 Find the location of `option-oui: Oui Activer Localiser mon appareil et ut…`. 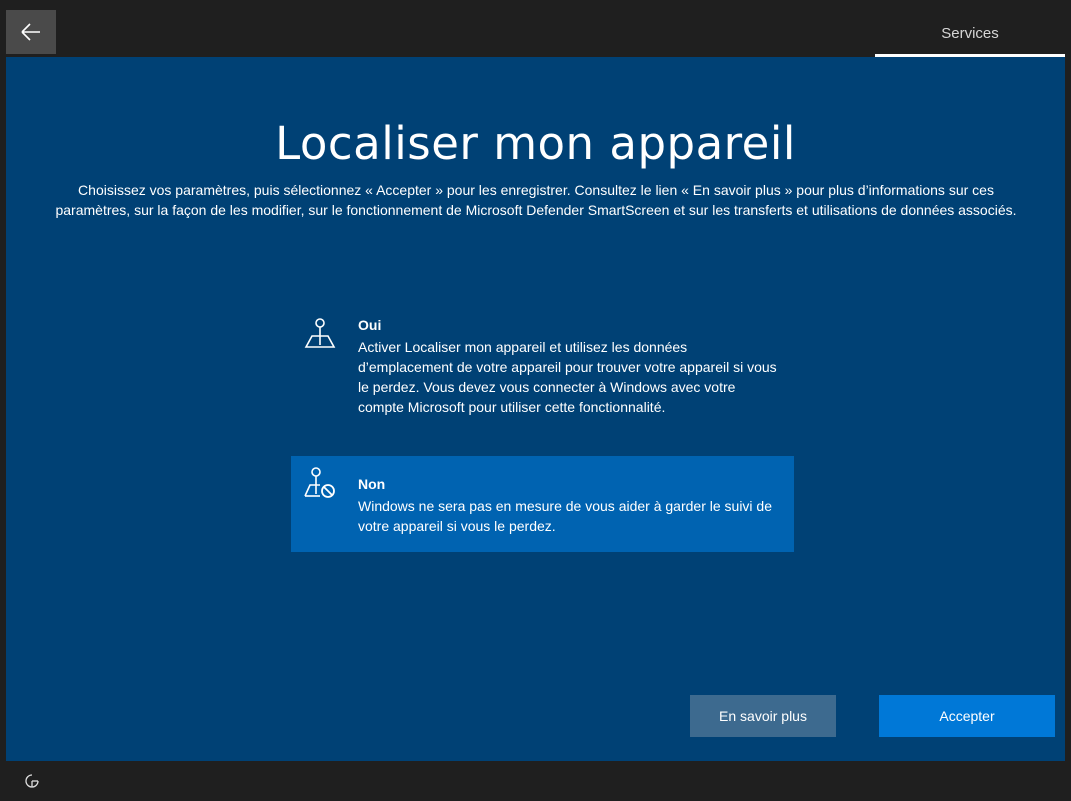

option-oui: Oui Activer Localiser mon appareil et ut… is located at coordinates (542, 377).